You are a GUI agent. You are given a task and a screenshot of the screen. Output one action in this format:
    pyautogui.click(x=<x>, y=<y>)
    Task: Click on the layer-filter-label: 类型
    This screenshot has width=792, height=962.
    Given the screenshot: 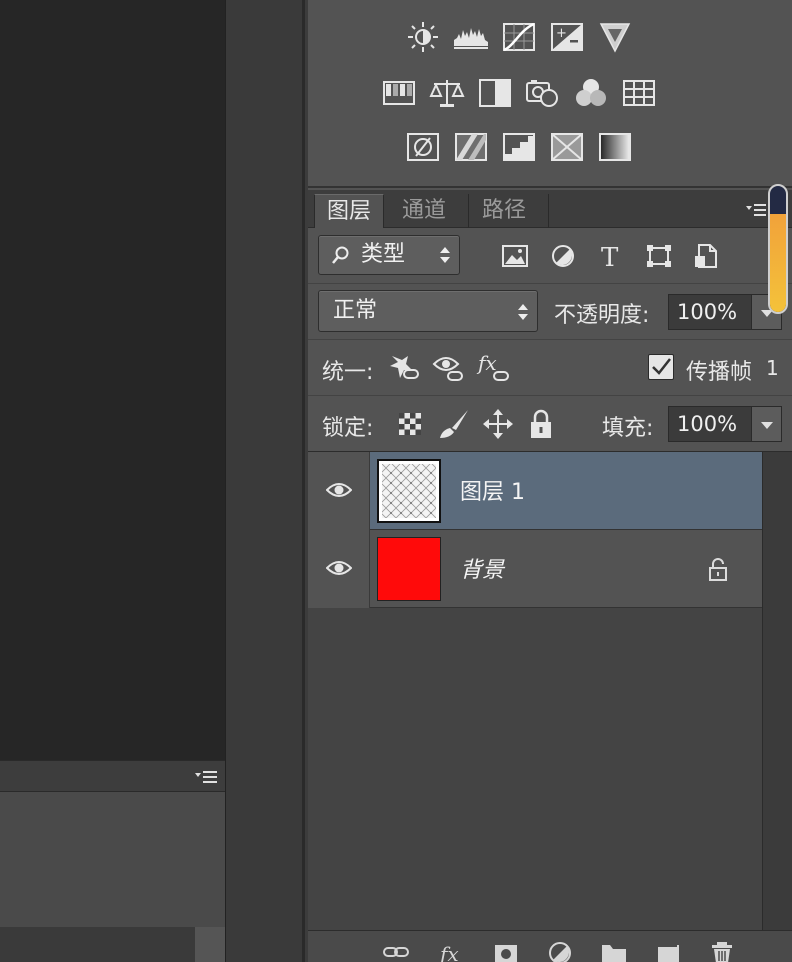 What is the action you would take?
    pyautogui.click(x=383, y=254)
    